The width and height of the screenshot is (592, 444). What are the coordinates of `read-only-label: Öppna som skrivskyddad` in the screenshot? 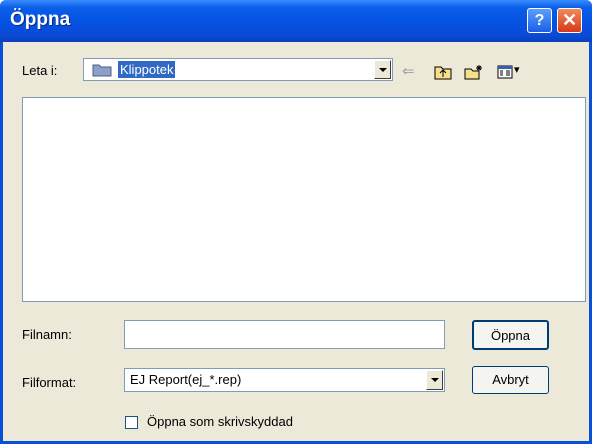 It's located at (220, 421).